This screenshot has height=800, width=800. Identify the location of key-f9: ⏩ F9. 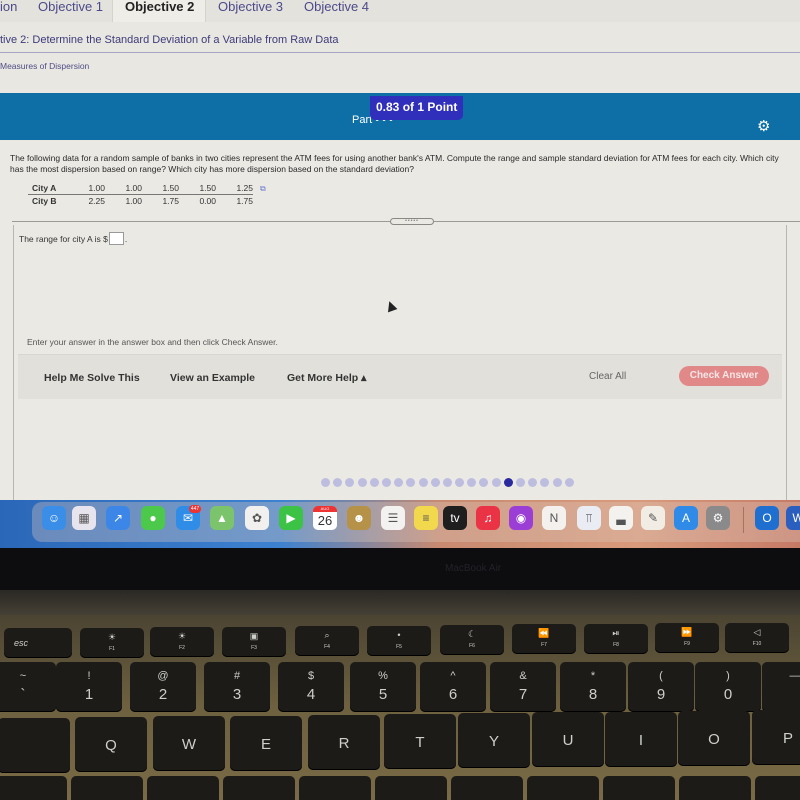
(687, 638).